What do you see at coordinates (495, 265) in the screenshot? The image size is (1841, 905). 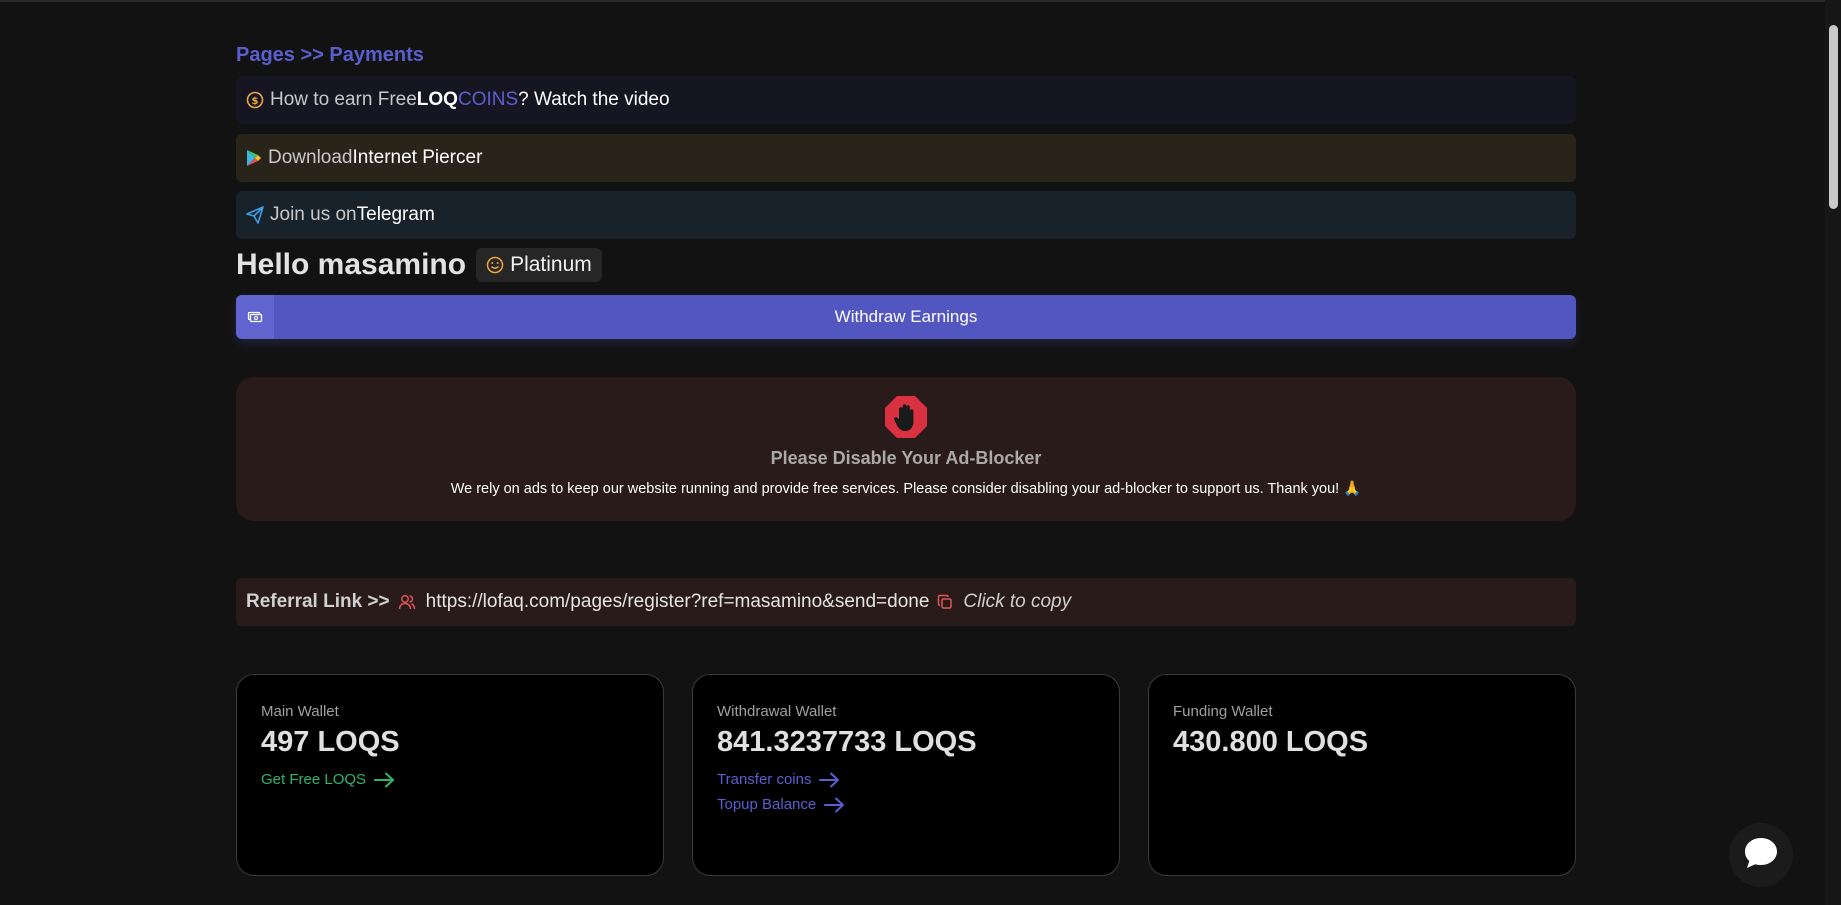 I see `smiley-icon` at bounding box center [495, 265].